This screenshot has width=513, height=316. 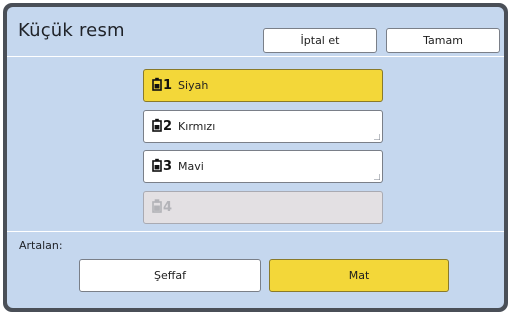 I want to click on cancel-button: İptal et, so click(x=320, y=40).